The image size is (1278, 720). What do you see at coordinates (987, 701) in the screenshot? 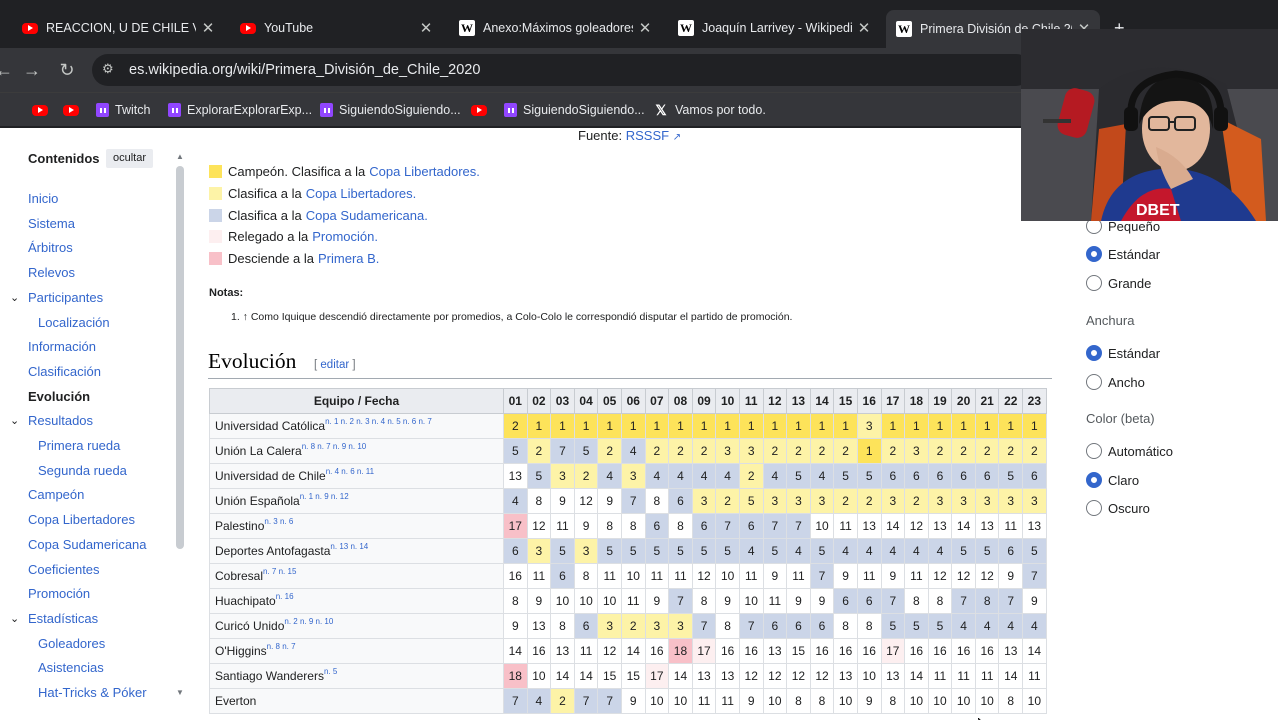
I see `position-cell: 10` at bounding box center [987, 701].